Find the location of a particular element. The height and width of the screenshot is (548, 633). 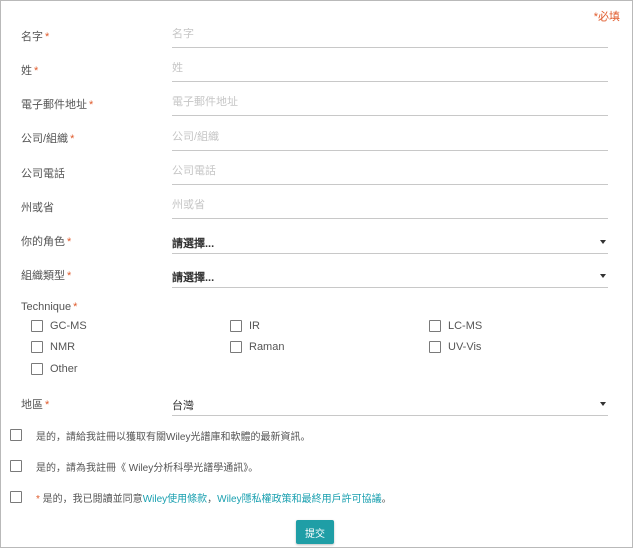

terms-suffix: 。 is located at coordinates (386, 499).